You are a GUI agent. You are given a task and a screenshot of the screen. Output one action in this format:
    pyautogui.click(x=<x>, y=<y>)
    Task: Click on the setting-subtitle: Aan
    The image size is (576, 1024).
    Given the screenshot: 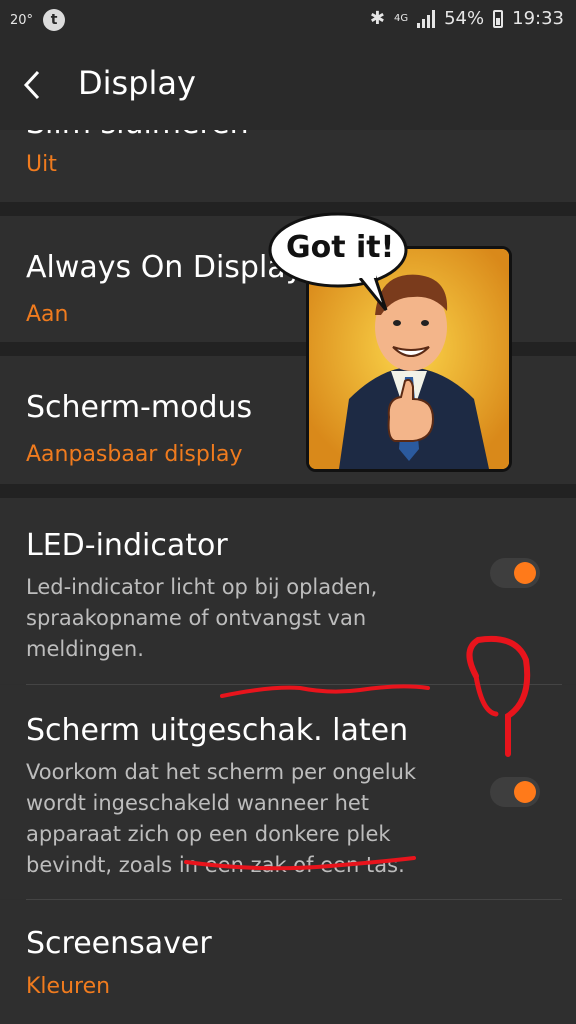 What is the action you would take?
    pyautogui.click(x=47, y=314)
    